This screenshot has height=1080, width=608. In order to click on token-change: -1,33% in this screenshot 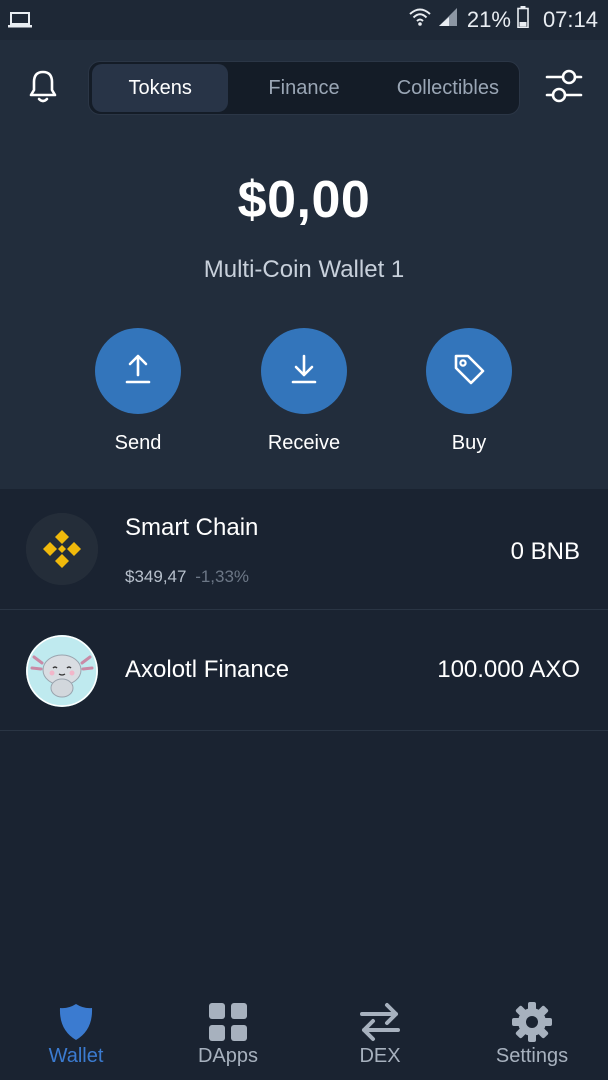, I will do `click(222, 576)`.